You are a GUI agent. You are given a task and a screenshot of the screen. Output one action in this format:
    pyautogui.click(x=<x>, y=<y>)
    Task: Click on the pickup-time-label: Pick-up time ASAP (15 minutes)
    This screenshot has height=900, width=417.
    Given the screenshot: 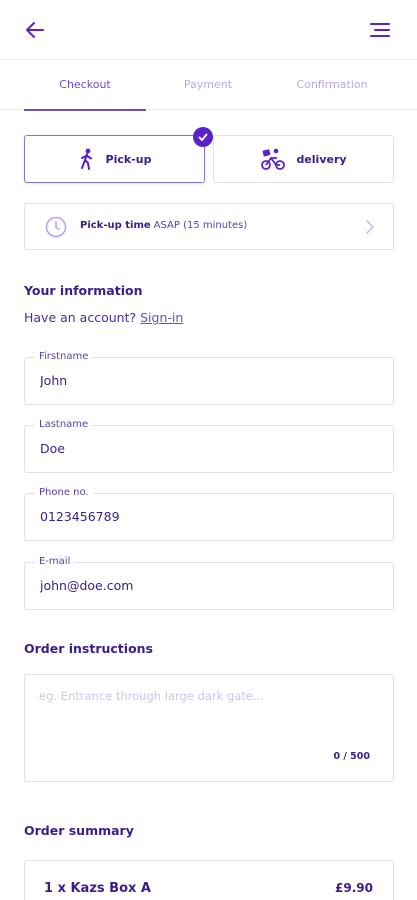 What is the action you would take?
    pyautogui.click(x=163, y=225)
    